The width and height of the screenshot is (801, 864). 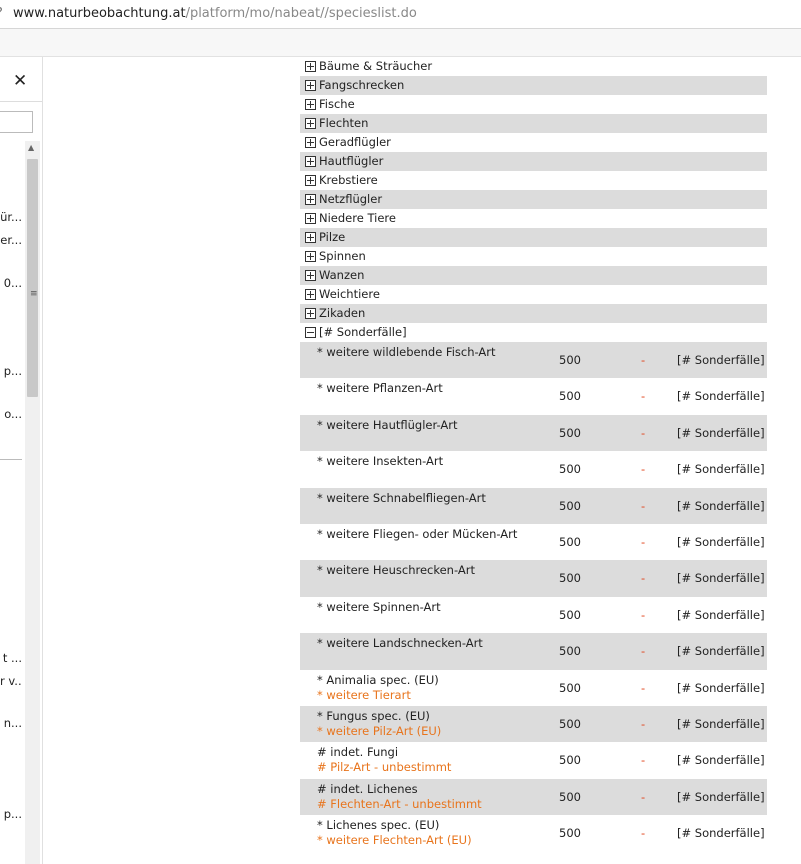 I want to click on category-row: [# Sonderfälle], so click(x=533, y=332).